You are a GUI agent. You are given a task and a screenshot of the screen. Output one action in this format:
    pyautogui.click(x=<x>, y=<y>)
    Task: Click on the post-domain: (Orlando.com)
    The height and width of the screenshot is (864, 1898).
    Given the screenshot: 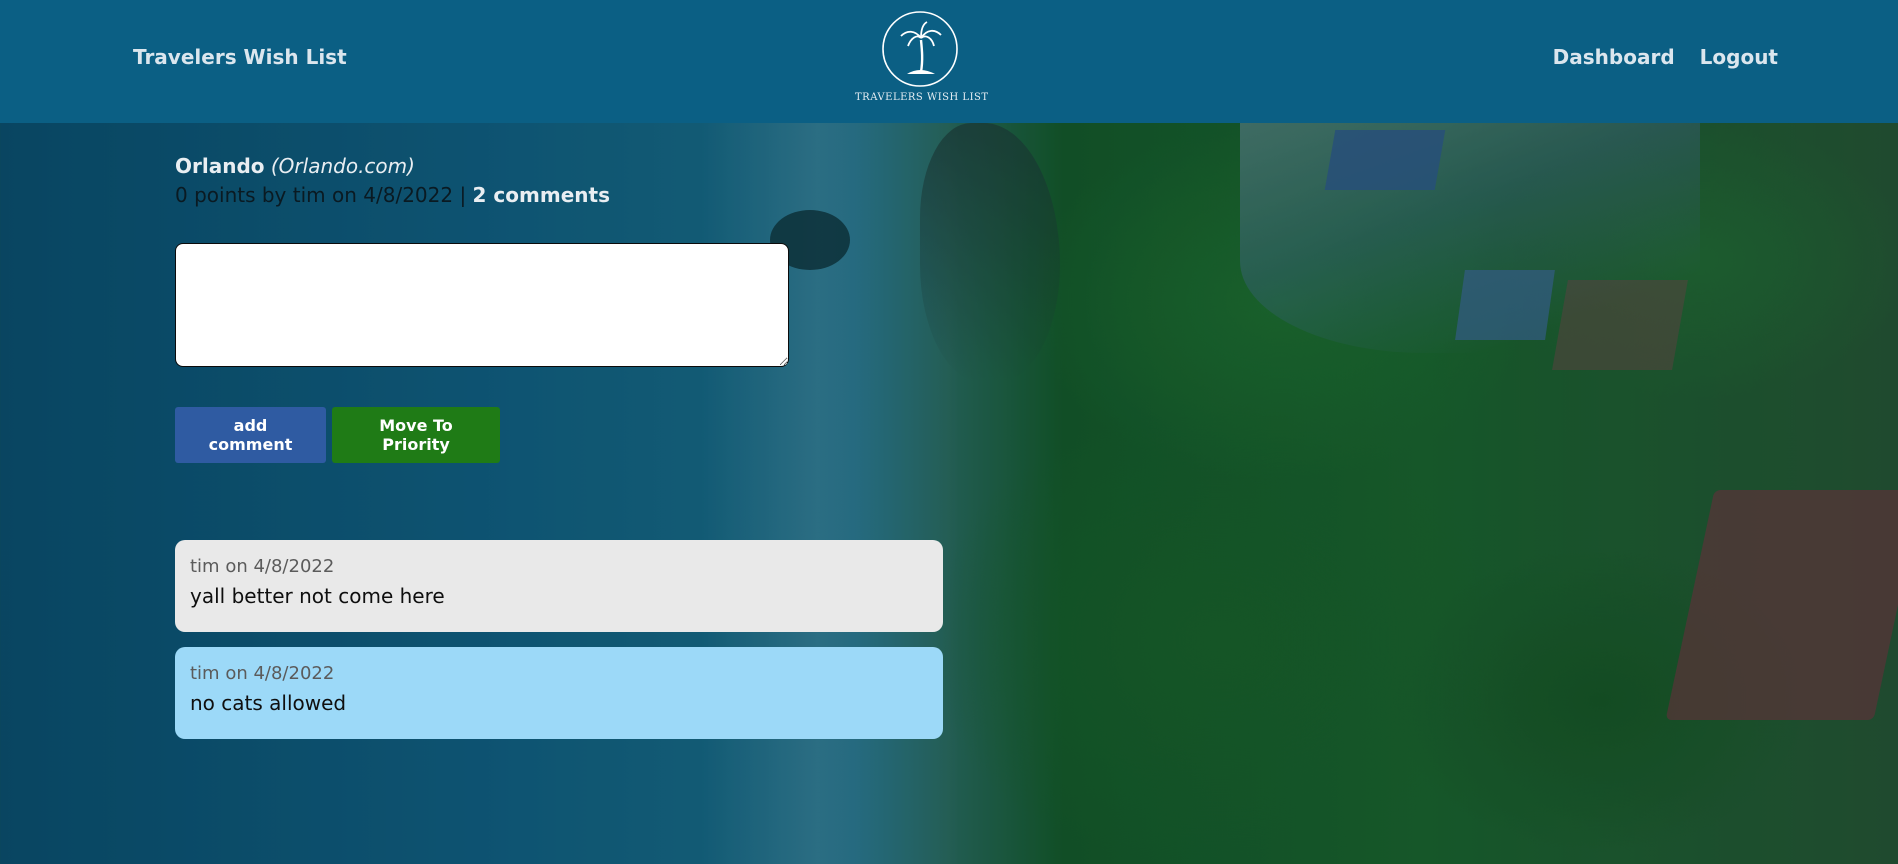 What is the action you would take?
    pyautogui.click(x=342, y=166)
    